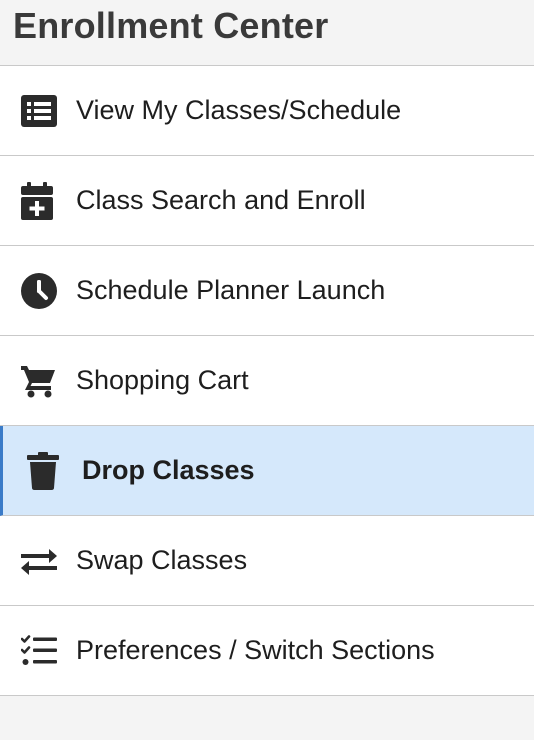 The height and width of the screenshot is (740, 534). Describe the element at coordinates (41, 561) in the screenshot. I see `swap-arrows-icon` at that location.